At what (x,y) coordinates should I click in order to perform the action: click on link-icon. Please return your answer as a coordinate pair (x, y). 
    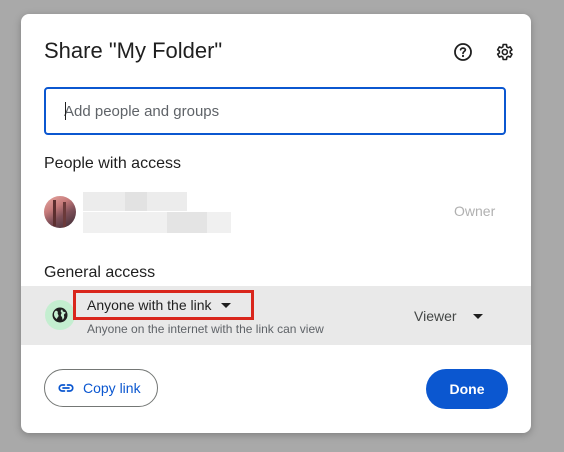
    Looking at the image, I should click on (66, 388).